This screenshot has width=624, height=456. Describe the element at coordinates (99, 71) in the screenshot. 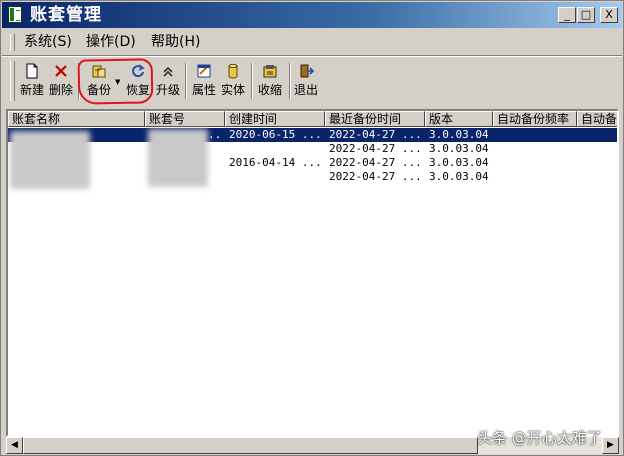

I see `backup-folder-icon` at that location.